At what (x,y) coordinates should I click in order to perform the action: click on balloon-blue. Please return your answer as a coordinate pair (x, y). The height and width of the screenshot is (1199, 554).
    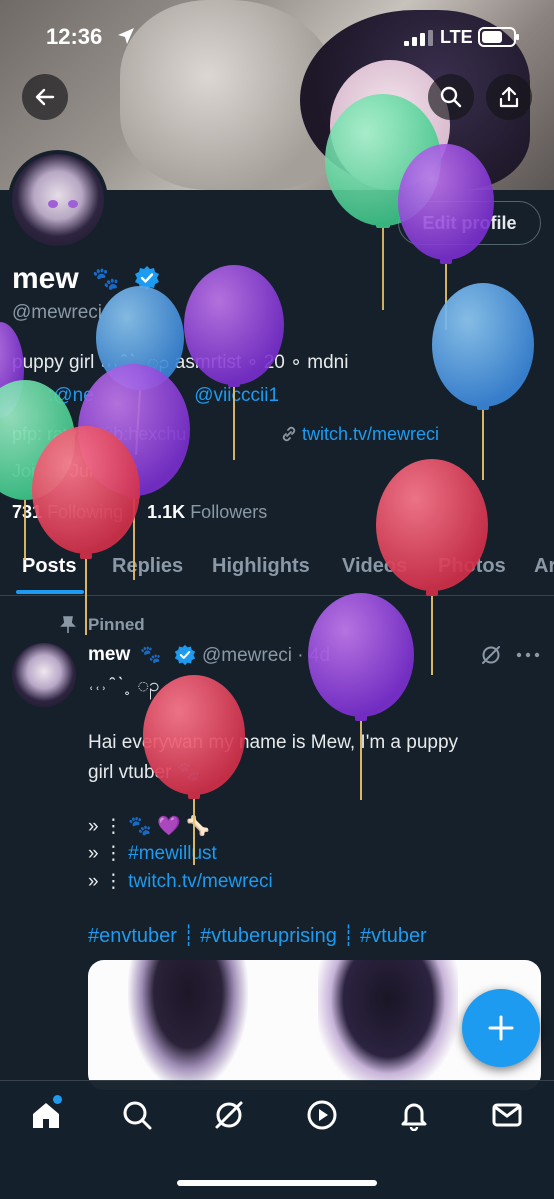
    Looking at the image, I should click on (483, 381).